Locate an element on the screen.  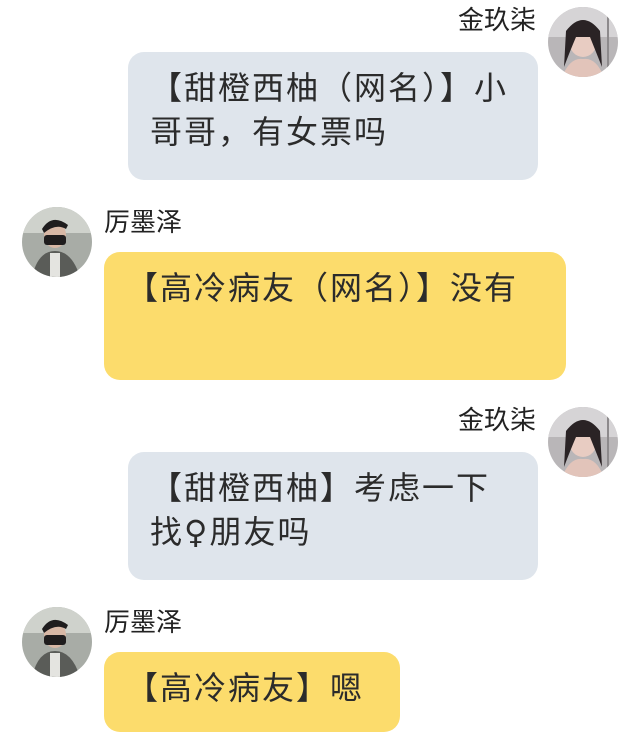
message-bubble: 【高冷病友（网名）】没有 is located at coordinates (335, 316).